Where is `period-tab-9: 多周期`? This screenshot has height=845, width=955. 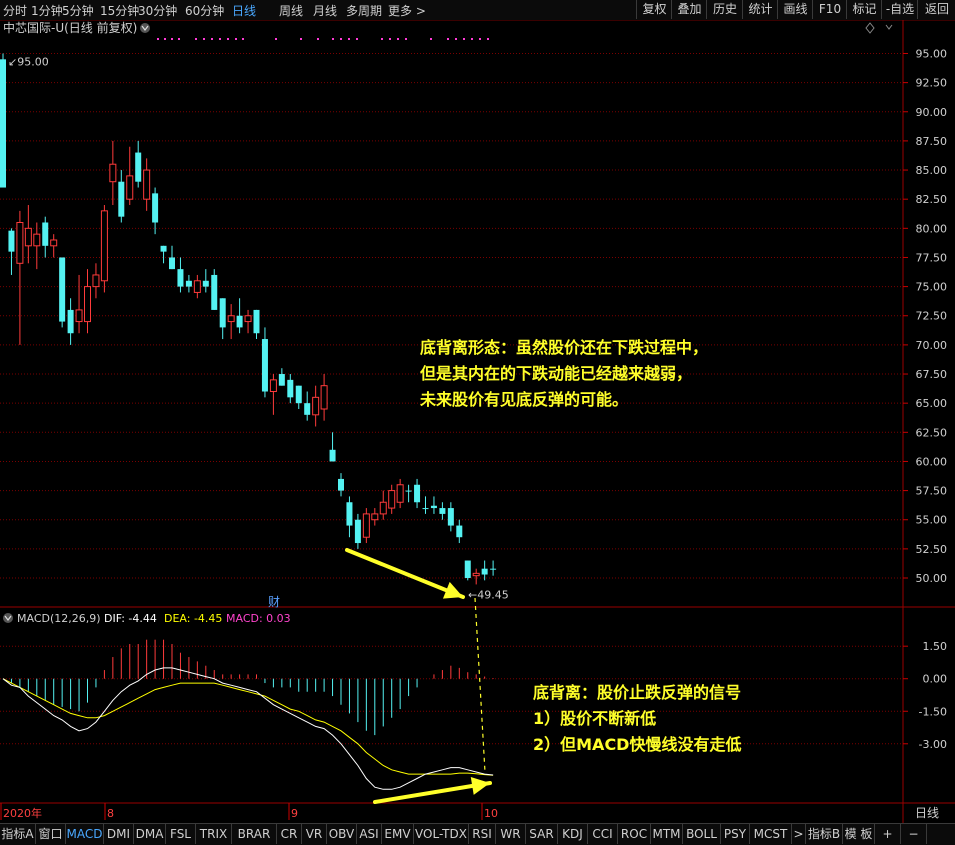 period-tab-9: 多周期 is located at coordinates (364, 10).